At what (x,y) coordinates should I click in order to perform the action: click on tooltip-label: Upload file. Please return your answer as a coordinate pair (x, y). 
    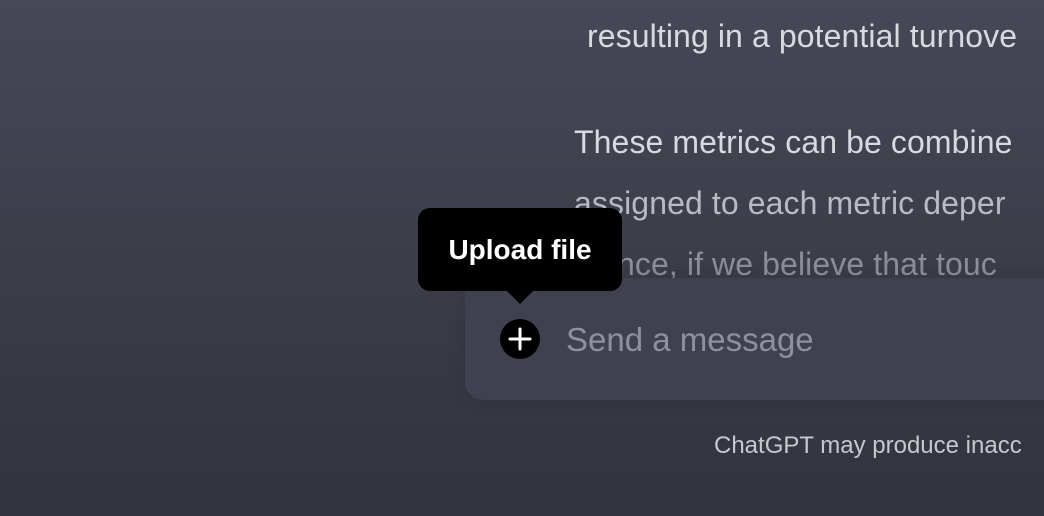
    Looking at the image, I should click on (520, 249).